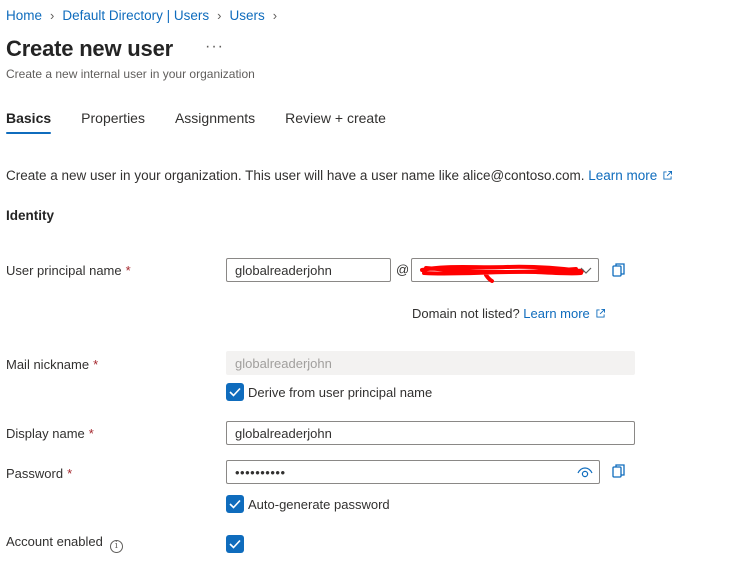 This screenshot has width=734, height=583. I want to click on display-name-label: Display name *, so click(50, 433).